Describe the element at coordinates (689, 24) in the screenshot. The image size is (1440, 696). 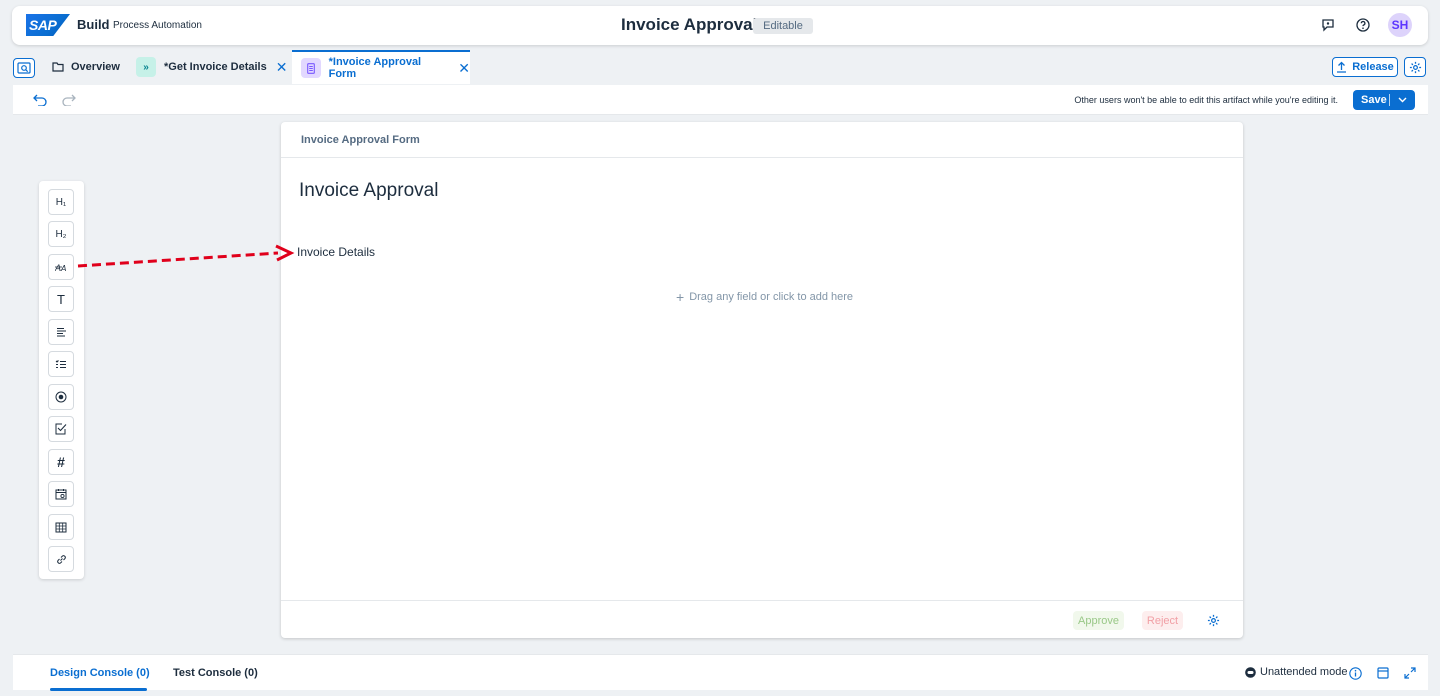
I see `page-title: Invoice Approval` at that location.